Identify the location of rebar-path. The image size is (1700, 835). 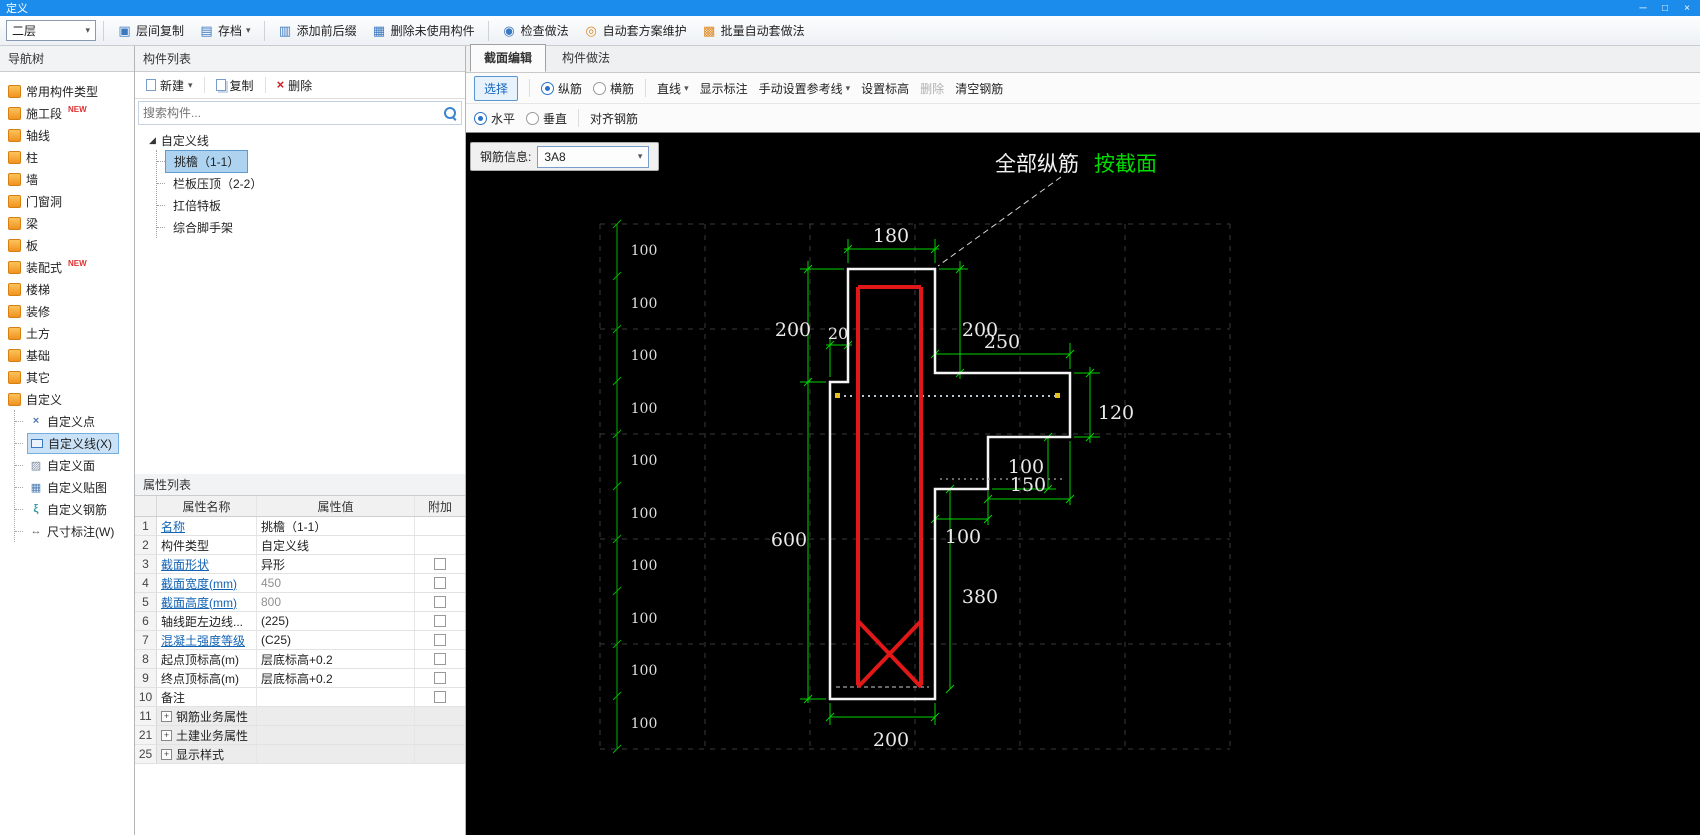
(889, 487).